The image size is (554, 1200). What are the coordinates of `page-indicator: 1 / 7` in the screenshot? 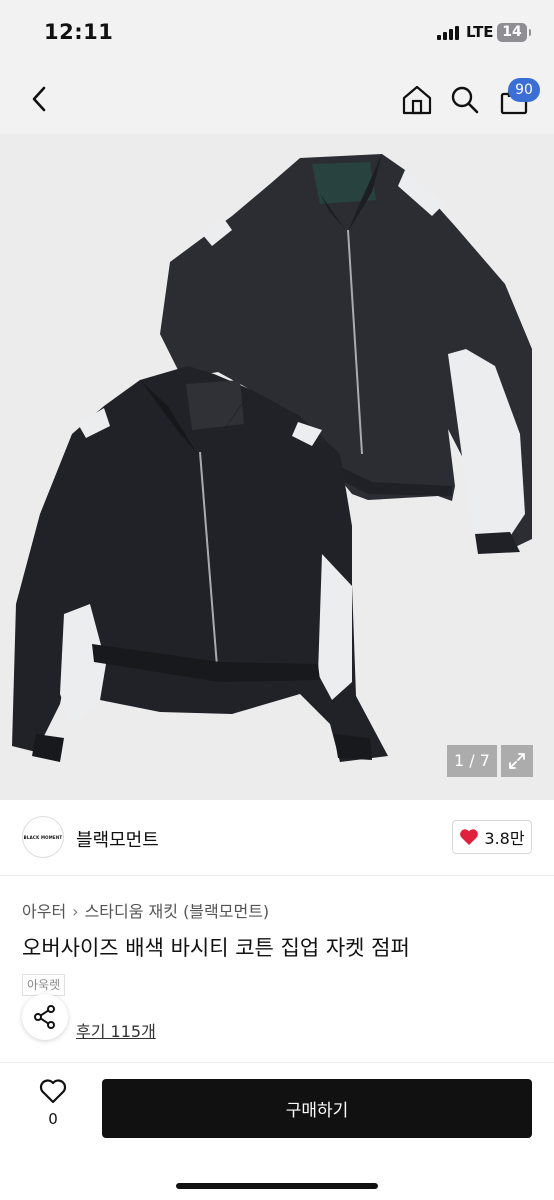 It's located at (472, 761).